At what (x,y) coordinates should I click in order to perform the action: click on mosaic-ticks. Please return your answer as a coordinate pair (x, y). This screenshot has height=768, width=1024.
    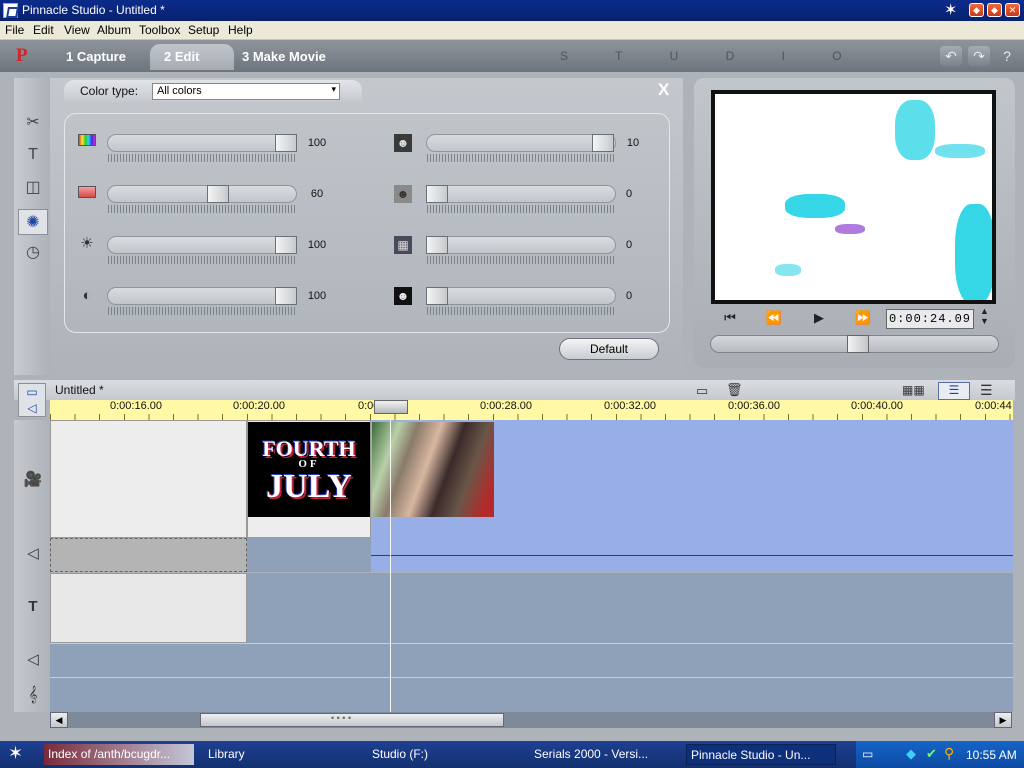
    Looking at the image, I should click on (521, 260).